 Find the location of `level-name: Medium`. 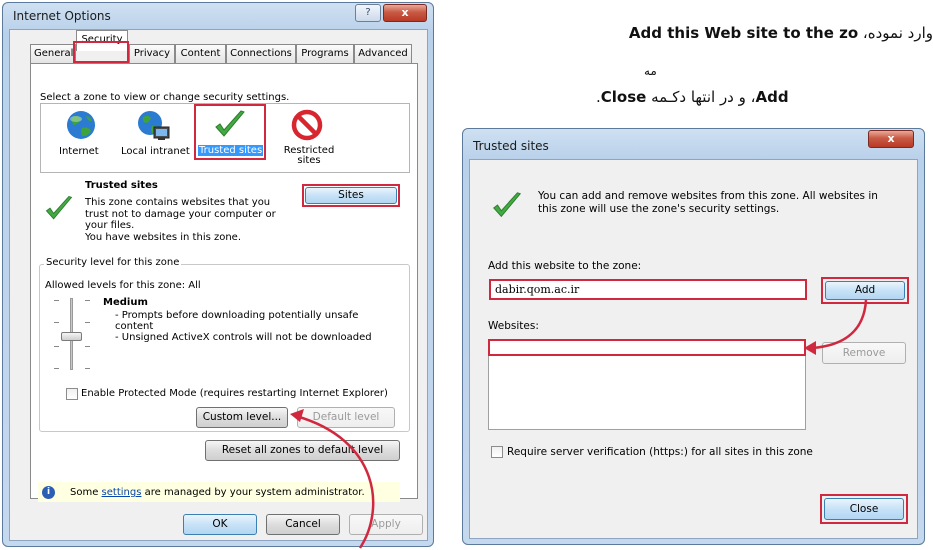

level-name: Medium is located at coordinates (125, 302).